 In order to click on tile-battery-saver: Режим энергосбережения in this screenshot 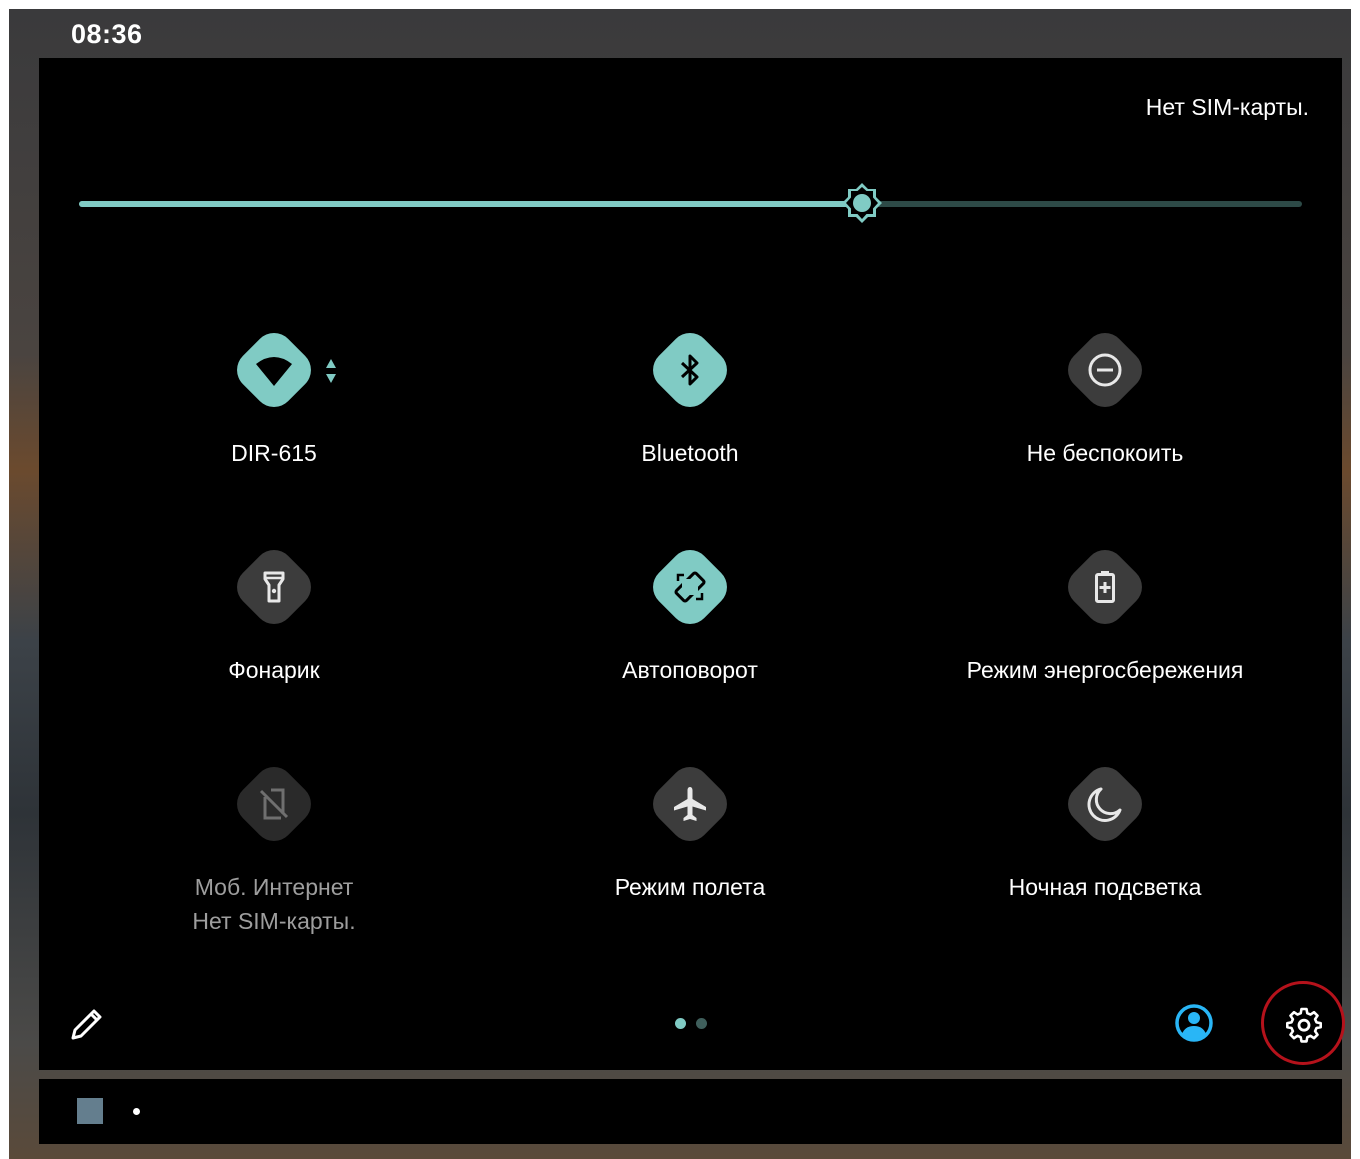, I will do `click(1105, 612)`.